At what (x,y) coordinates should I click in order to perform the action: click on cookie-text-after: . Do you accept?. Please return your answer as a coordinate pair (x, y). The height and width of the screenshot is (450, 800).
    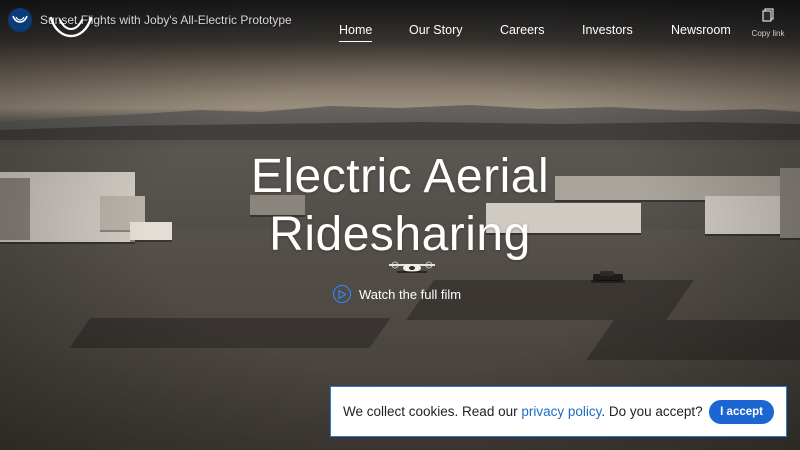
    Looking at the image, I should click on (652, 411).